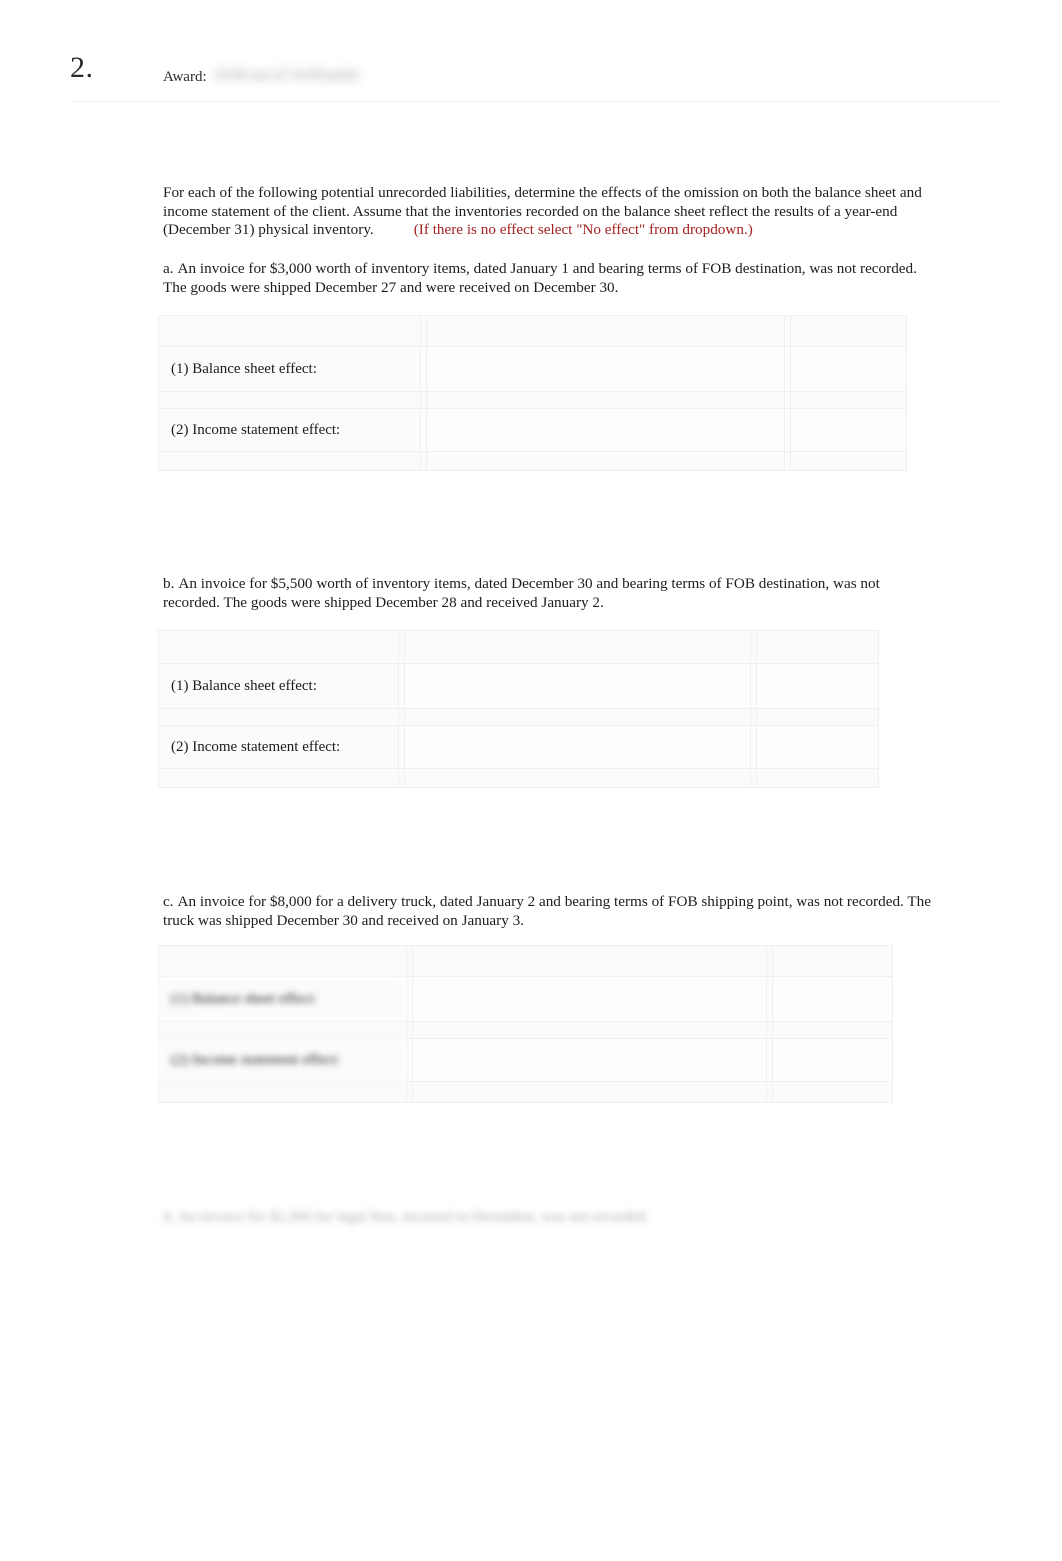 This screenshot has width=1062, height=1561. I want to click on answer-select-balance-sheet-b, so click(577, 686).